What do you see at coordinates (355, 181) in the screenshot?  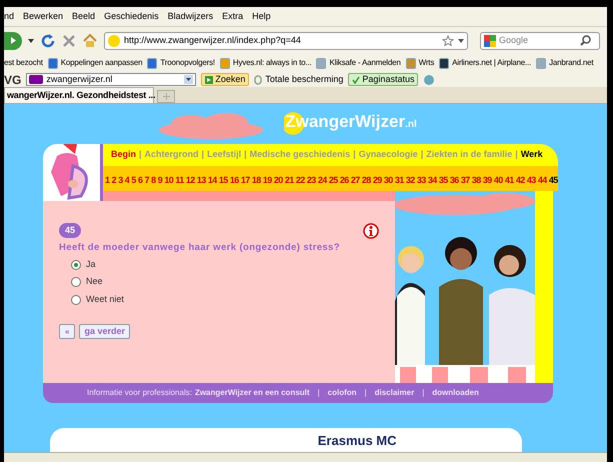 I see `question-link: 27` at bounding box center [355, 181].